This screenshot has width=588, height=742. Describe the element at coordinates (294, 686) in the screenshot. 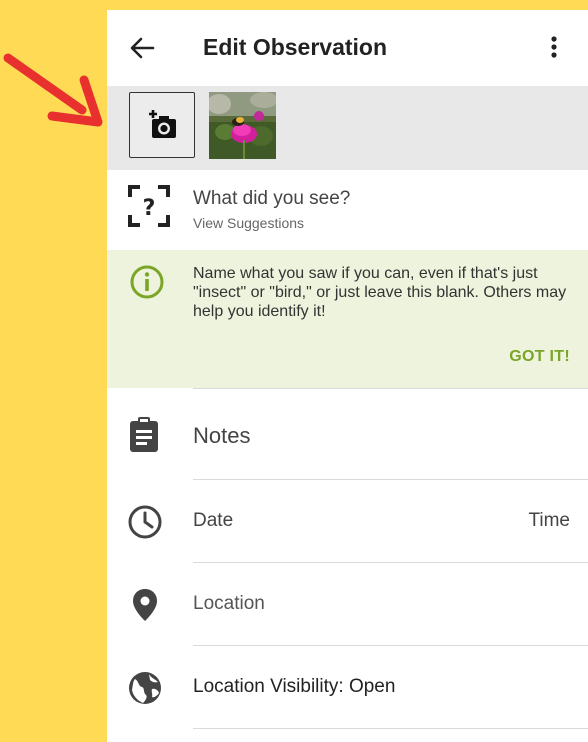

I see `location-visibility-label: Location Visibility: Open` at that location.